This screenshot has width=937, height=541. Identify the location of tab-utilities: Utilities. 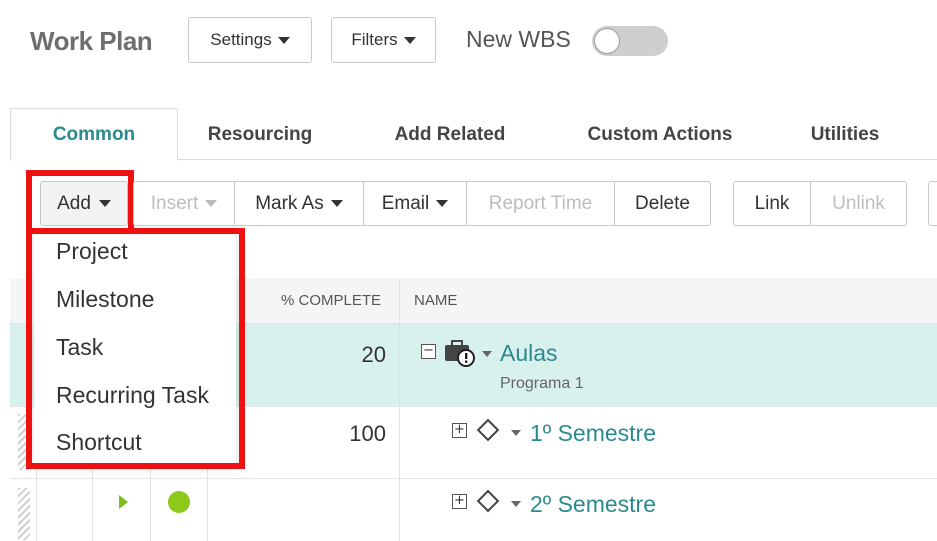
(845, 134).